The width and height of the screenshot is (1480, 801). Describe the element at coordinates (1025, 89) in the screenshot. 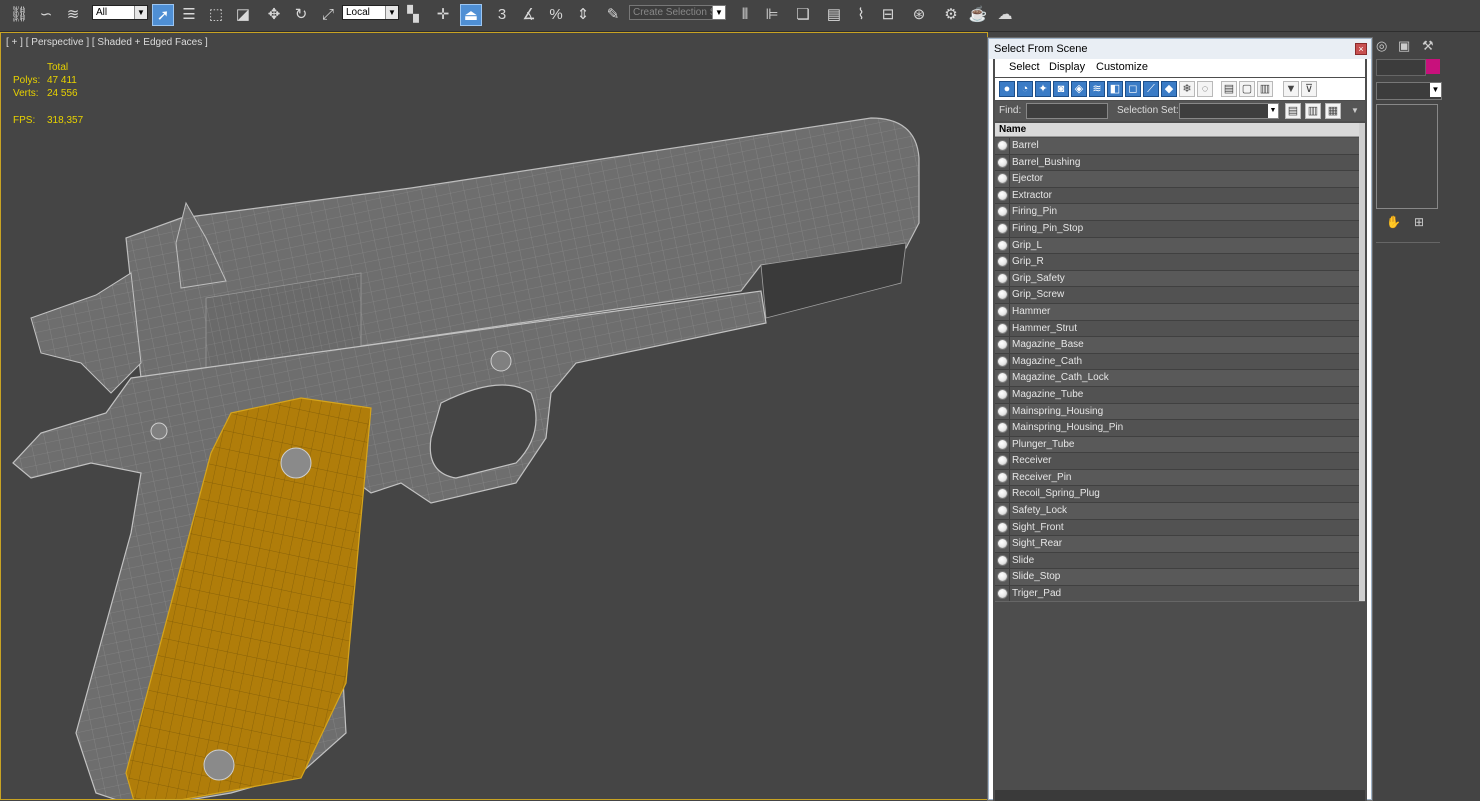

I see `display-shapes-icon: ◔` at that location.